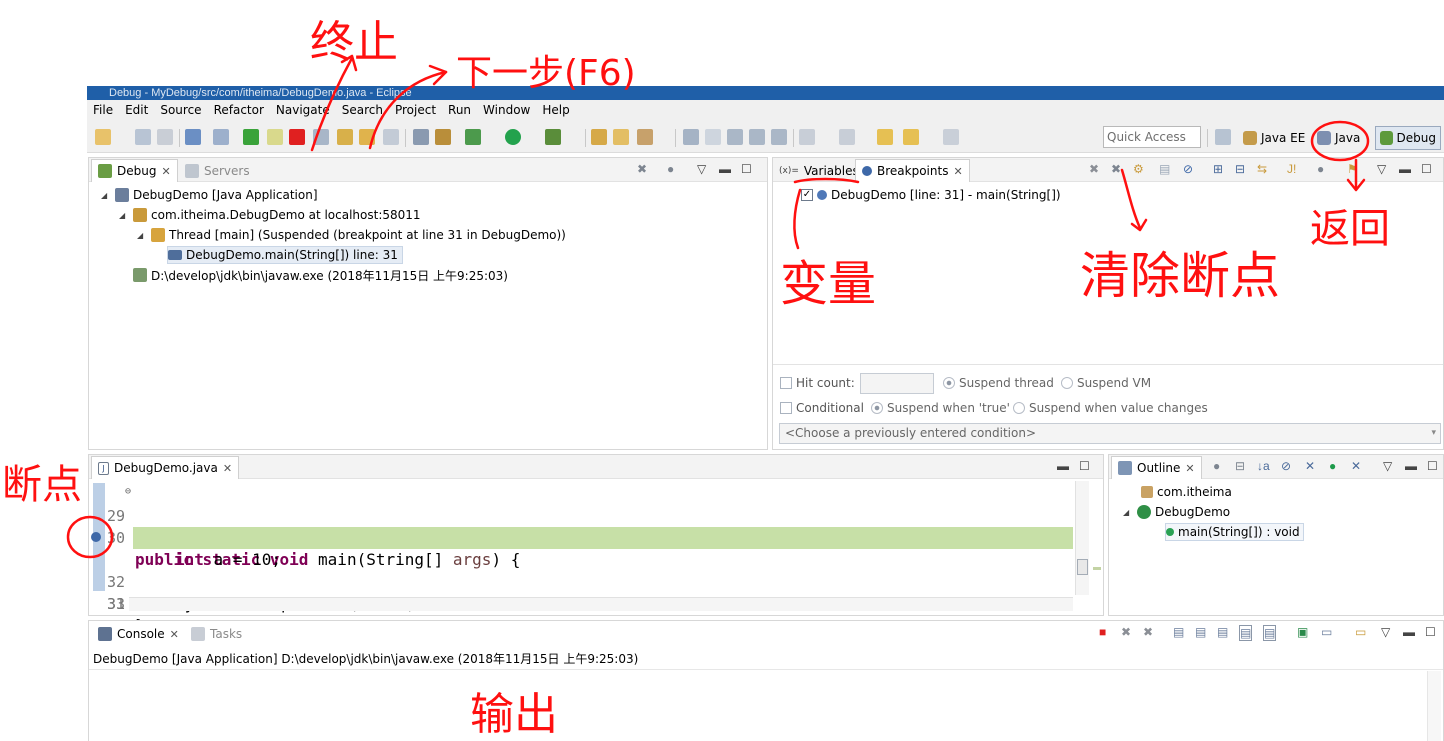 This screenshot has width=1444, height=741. Describe the element at coordinates (217, 170) in the screenshot. I see `tab-servers: Servers` at that location.